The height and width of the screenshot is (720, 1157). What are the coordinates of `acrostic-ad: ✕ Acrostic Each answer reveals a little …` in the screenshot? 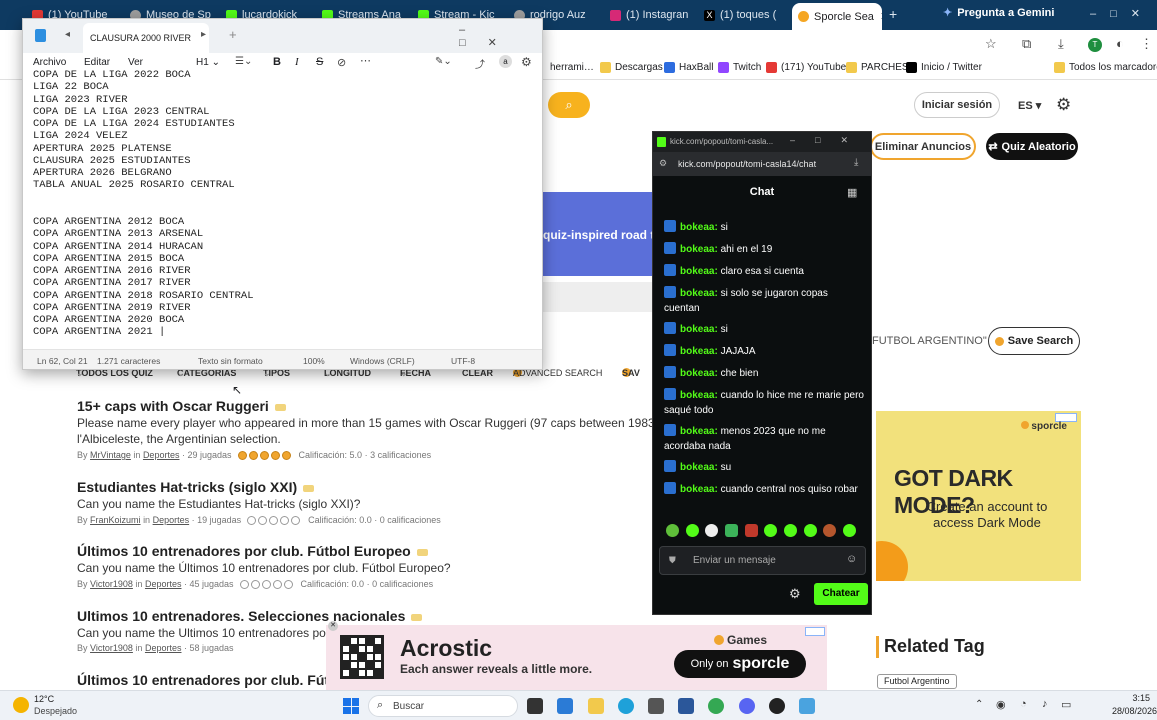 It's located at (576, 655).